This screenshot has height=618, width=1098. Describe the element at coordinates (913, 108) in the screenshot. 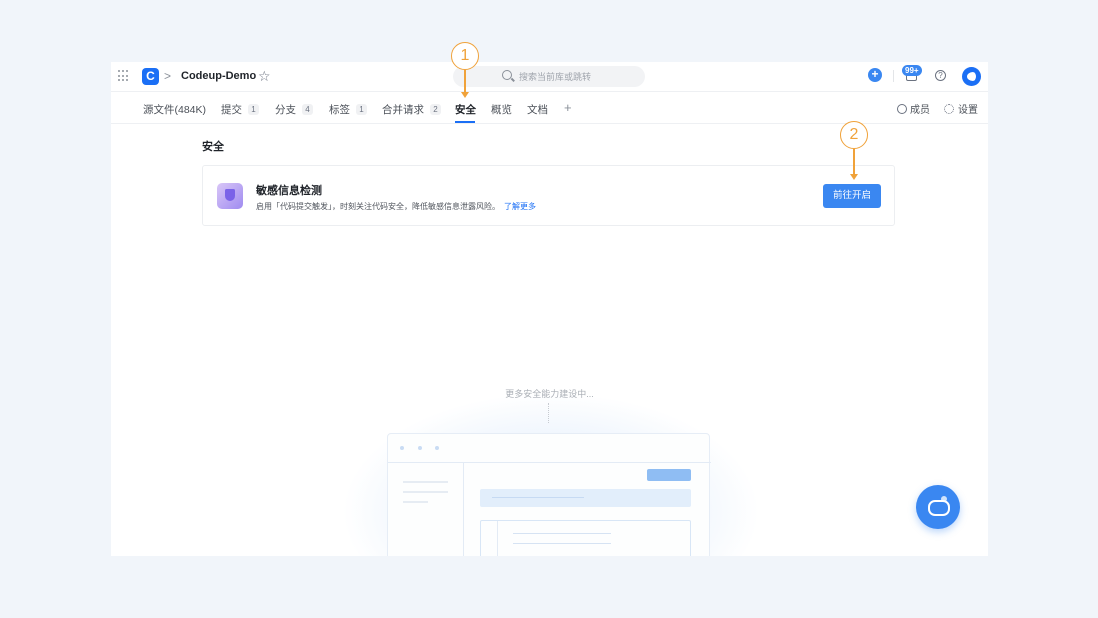

I see `members-link: 成员` at that location.